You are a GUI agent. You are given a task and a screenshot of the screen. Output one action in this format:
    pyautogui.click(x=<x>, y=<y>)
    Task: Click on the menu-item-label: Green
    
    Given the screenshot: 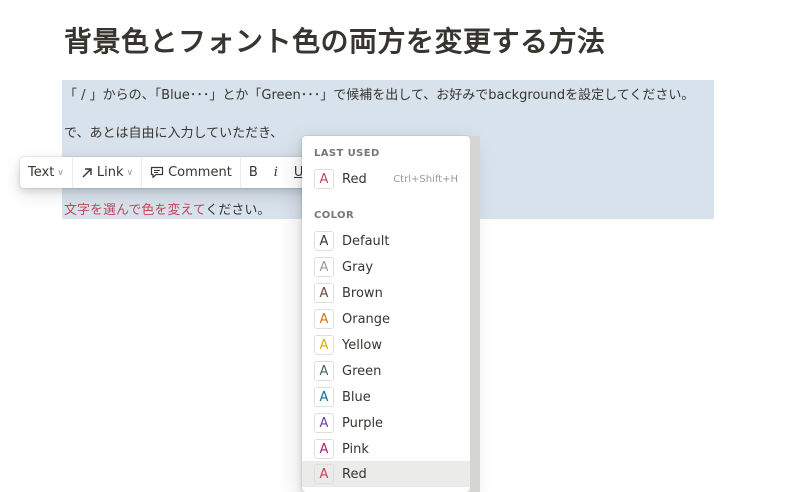 What is the action you would take?
    pyautogui.click(x=362, y=371)
    